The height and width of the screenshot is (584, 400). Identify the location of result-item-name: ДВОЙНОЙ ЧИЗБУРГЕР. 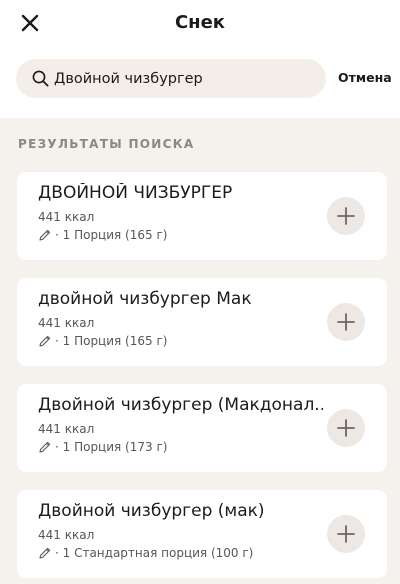
(135, 193).